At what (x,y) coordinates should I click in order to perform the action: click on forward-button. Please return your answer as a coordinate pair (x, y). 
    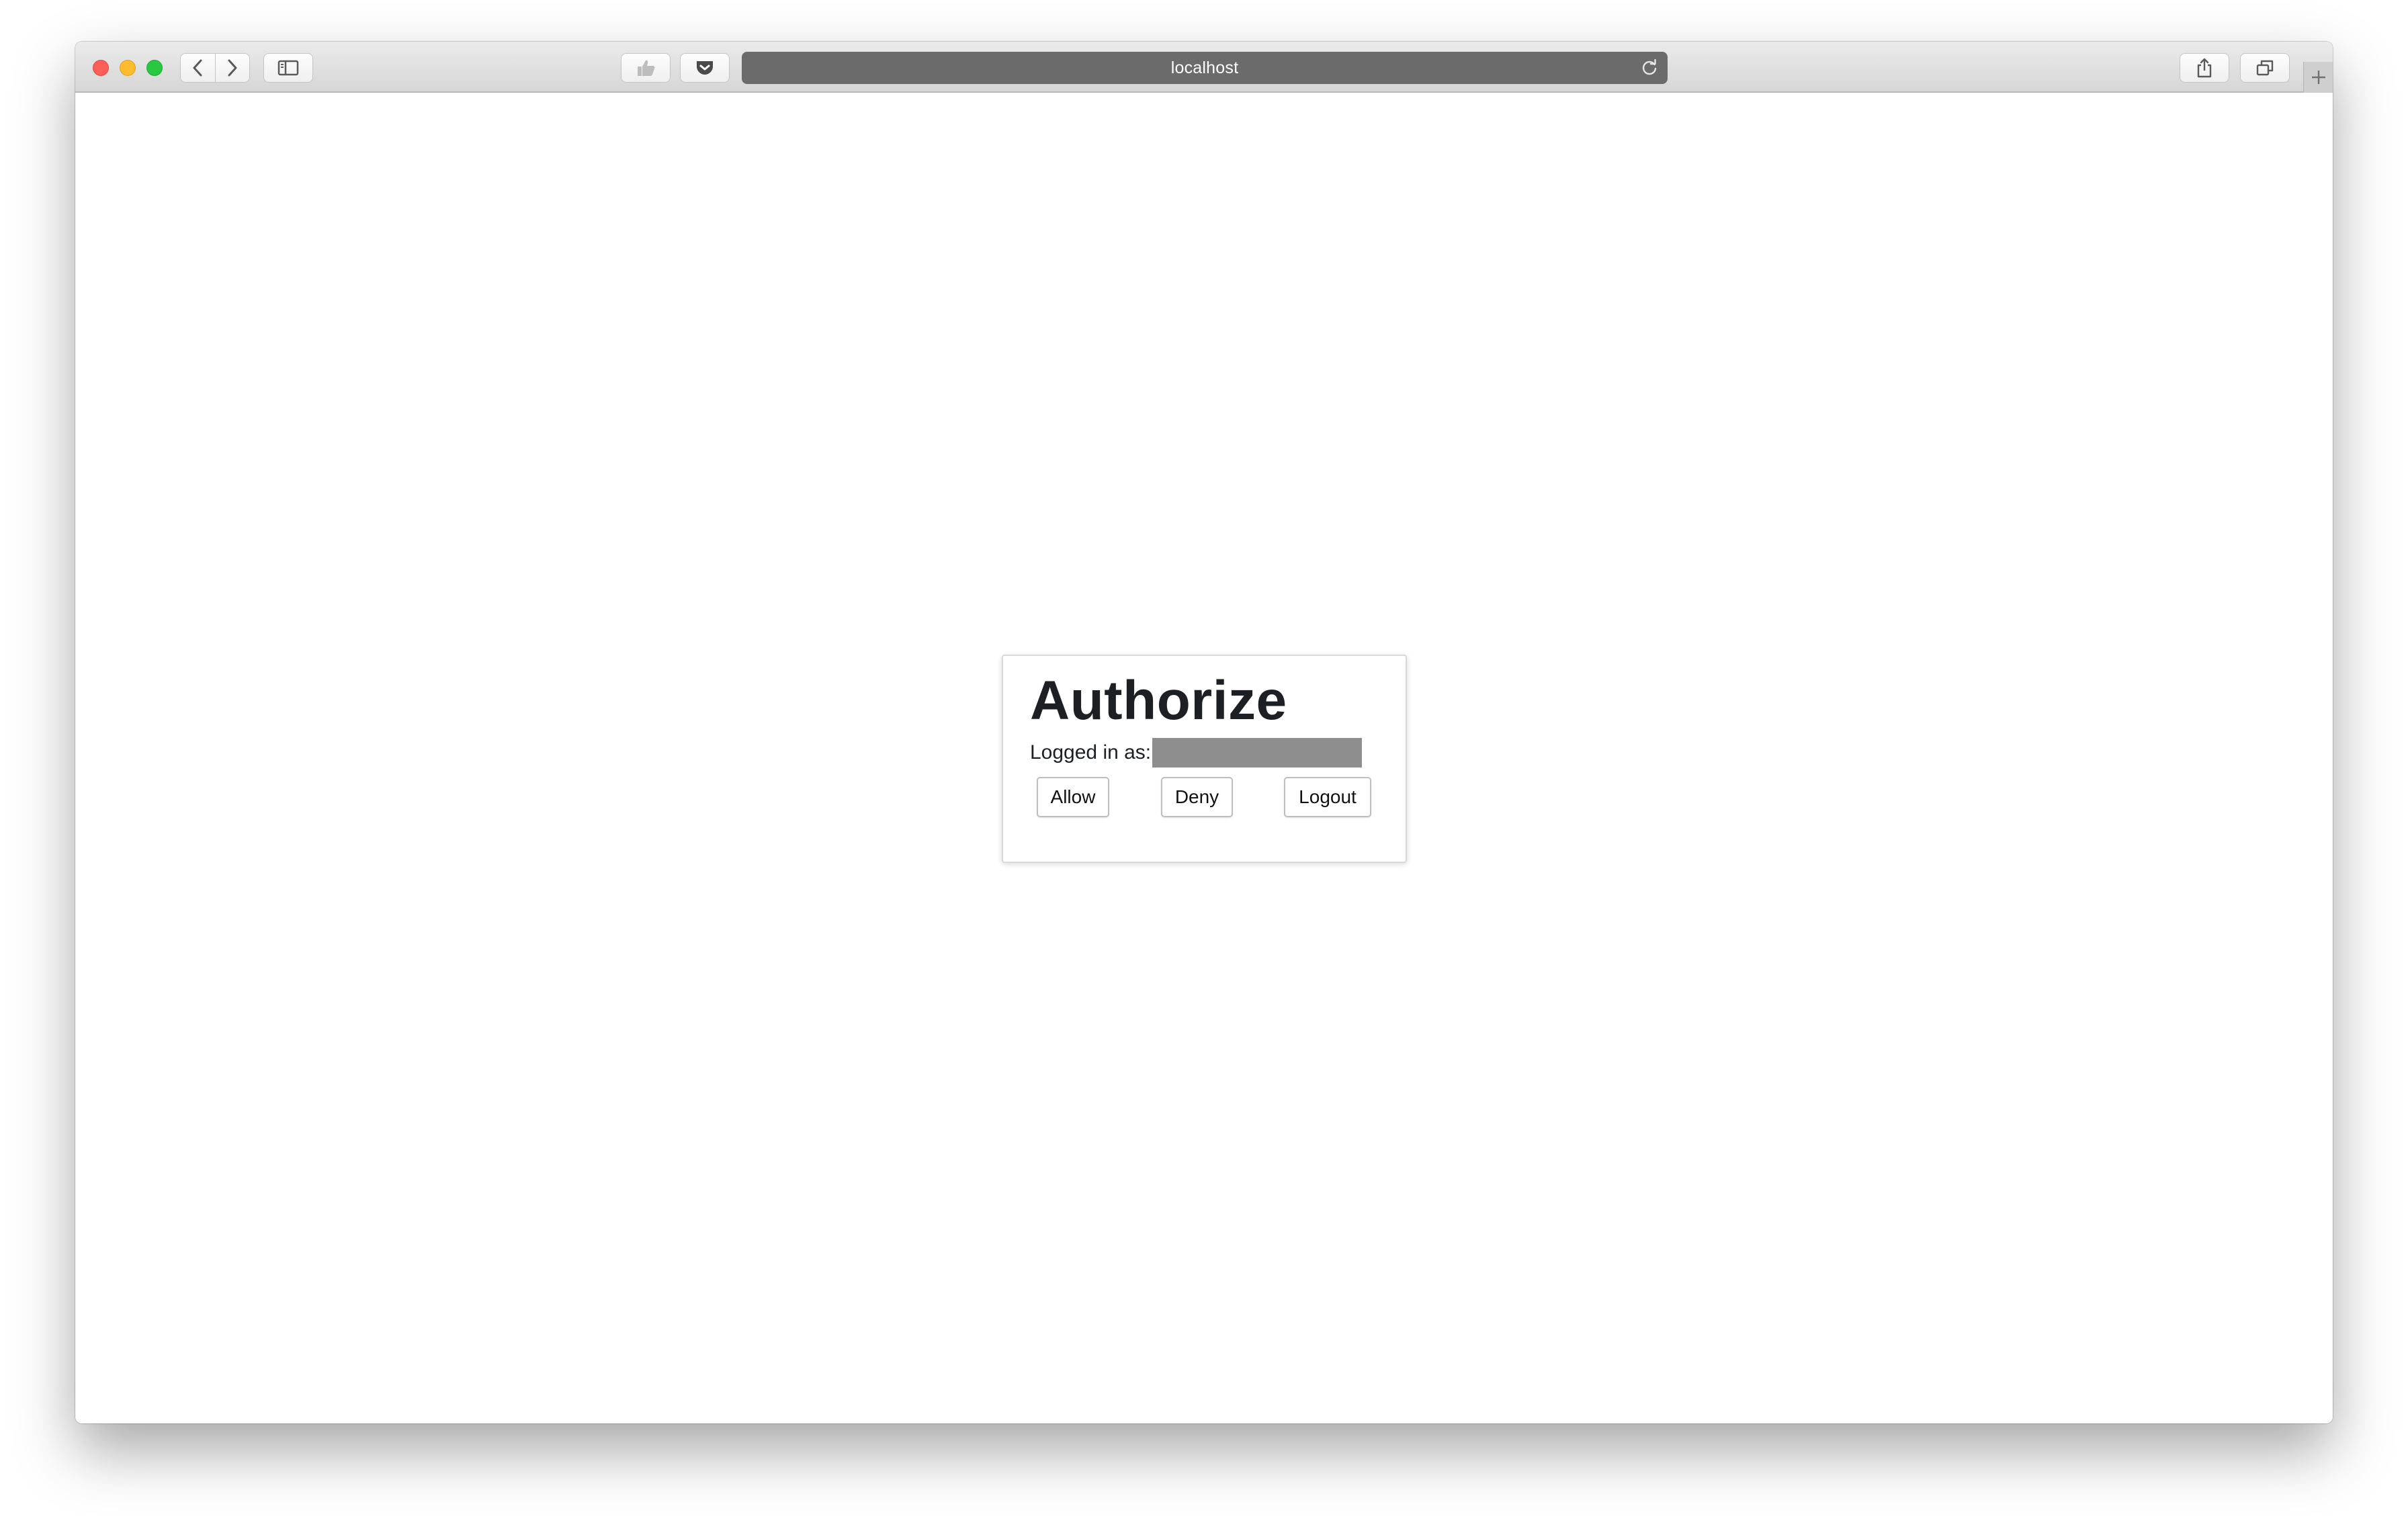
    Looking at the image, I should click on (232, 68).